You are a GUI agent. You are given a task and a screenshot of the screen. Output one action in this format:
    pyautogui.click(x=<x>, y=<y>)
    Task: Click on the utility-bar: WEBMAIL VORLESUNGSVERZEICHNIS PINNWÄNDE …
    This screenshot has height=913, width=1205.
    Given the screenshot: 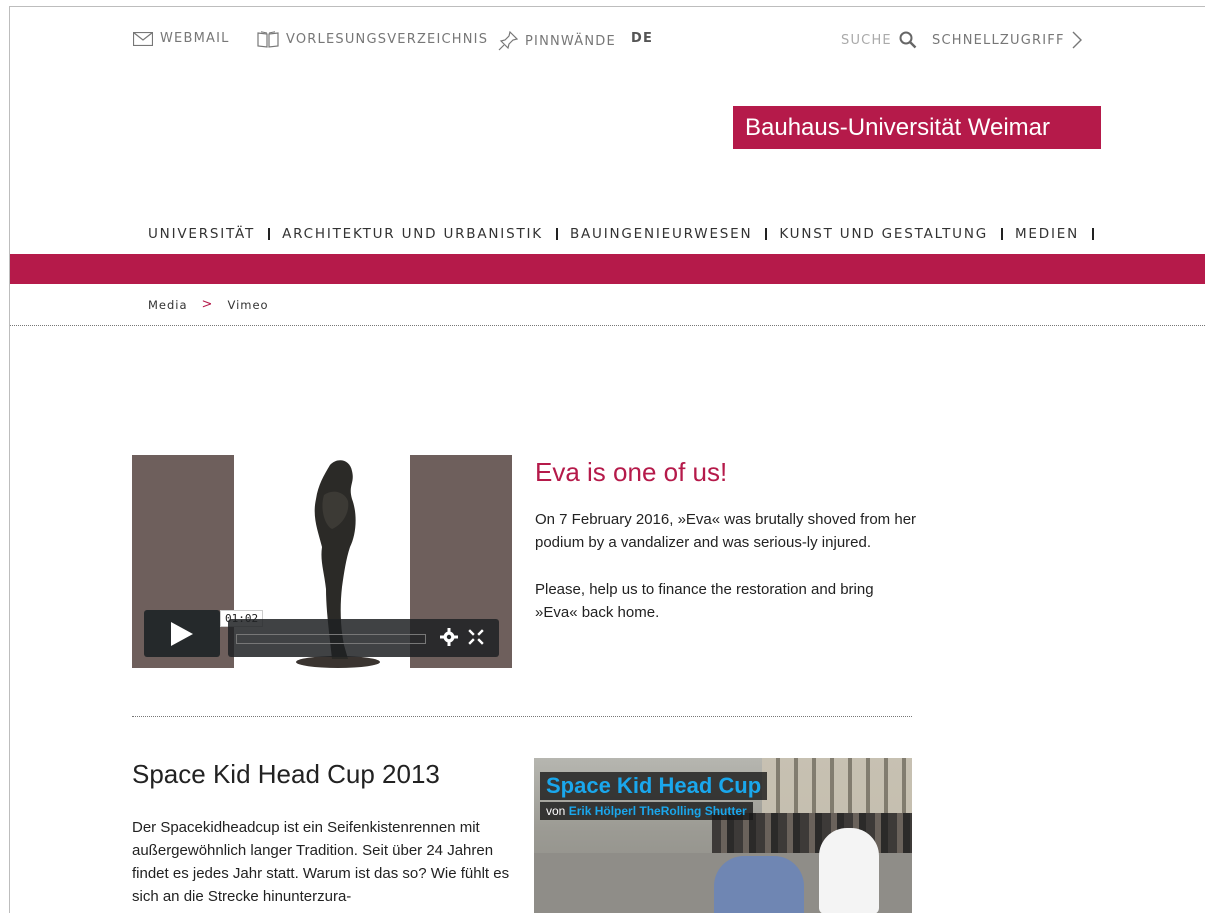 What is the action you would take?
    pyautogui.click(x=607, y=43)
    